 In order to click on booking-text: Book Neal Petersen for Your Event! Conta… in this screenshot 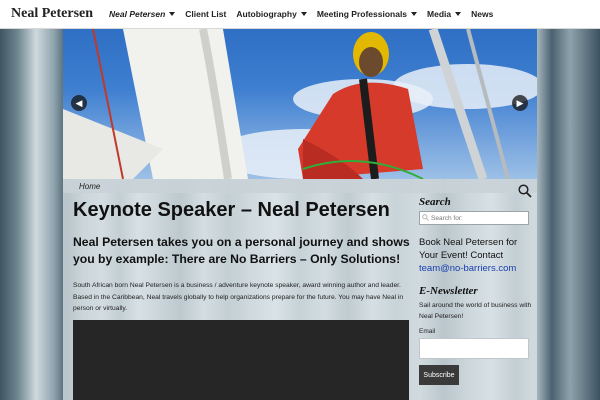, I will do `click(468, 249)`.